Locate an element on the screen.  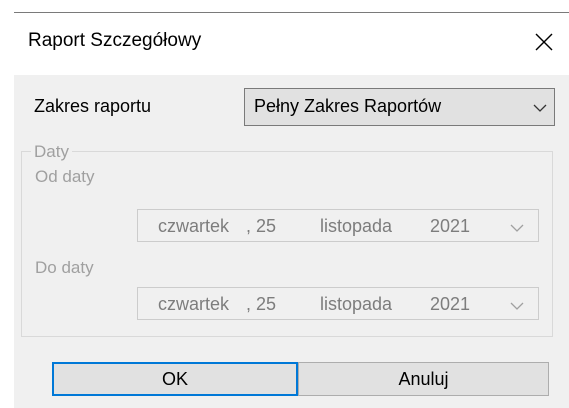
cancel-button: Anuluj is located at coordinates (423, 379).